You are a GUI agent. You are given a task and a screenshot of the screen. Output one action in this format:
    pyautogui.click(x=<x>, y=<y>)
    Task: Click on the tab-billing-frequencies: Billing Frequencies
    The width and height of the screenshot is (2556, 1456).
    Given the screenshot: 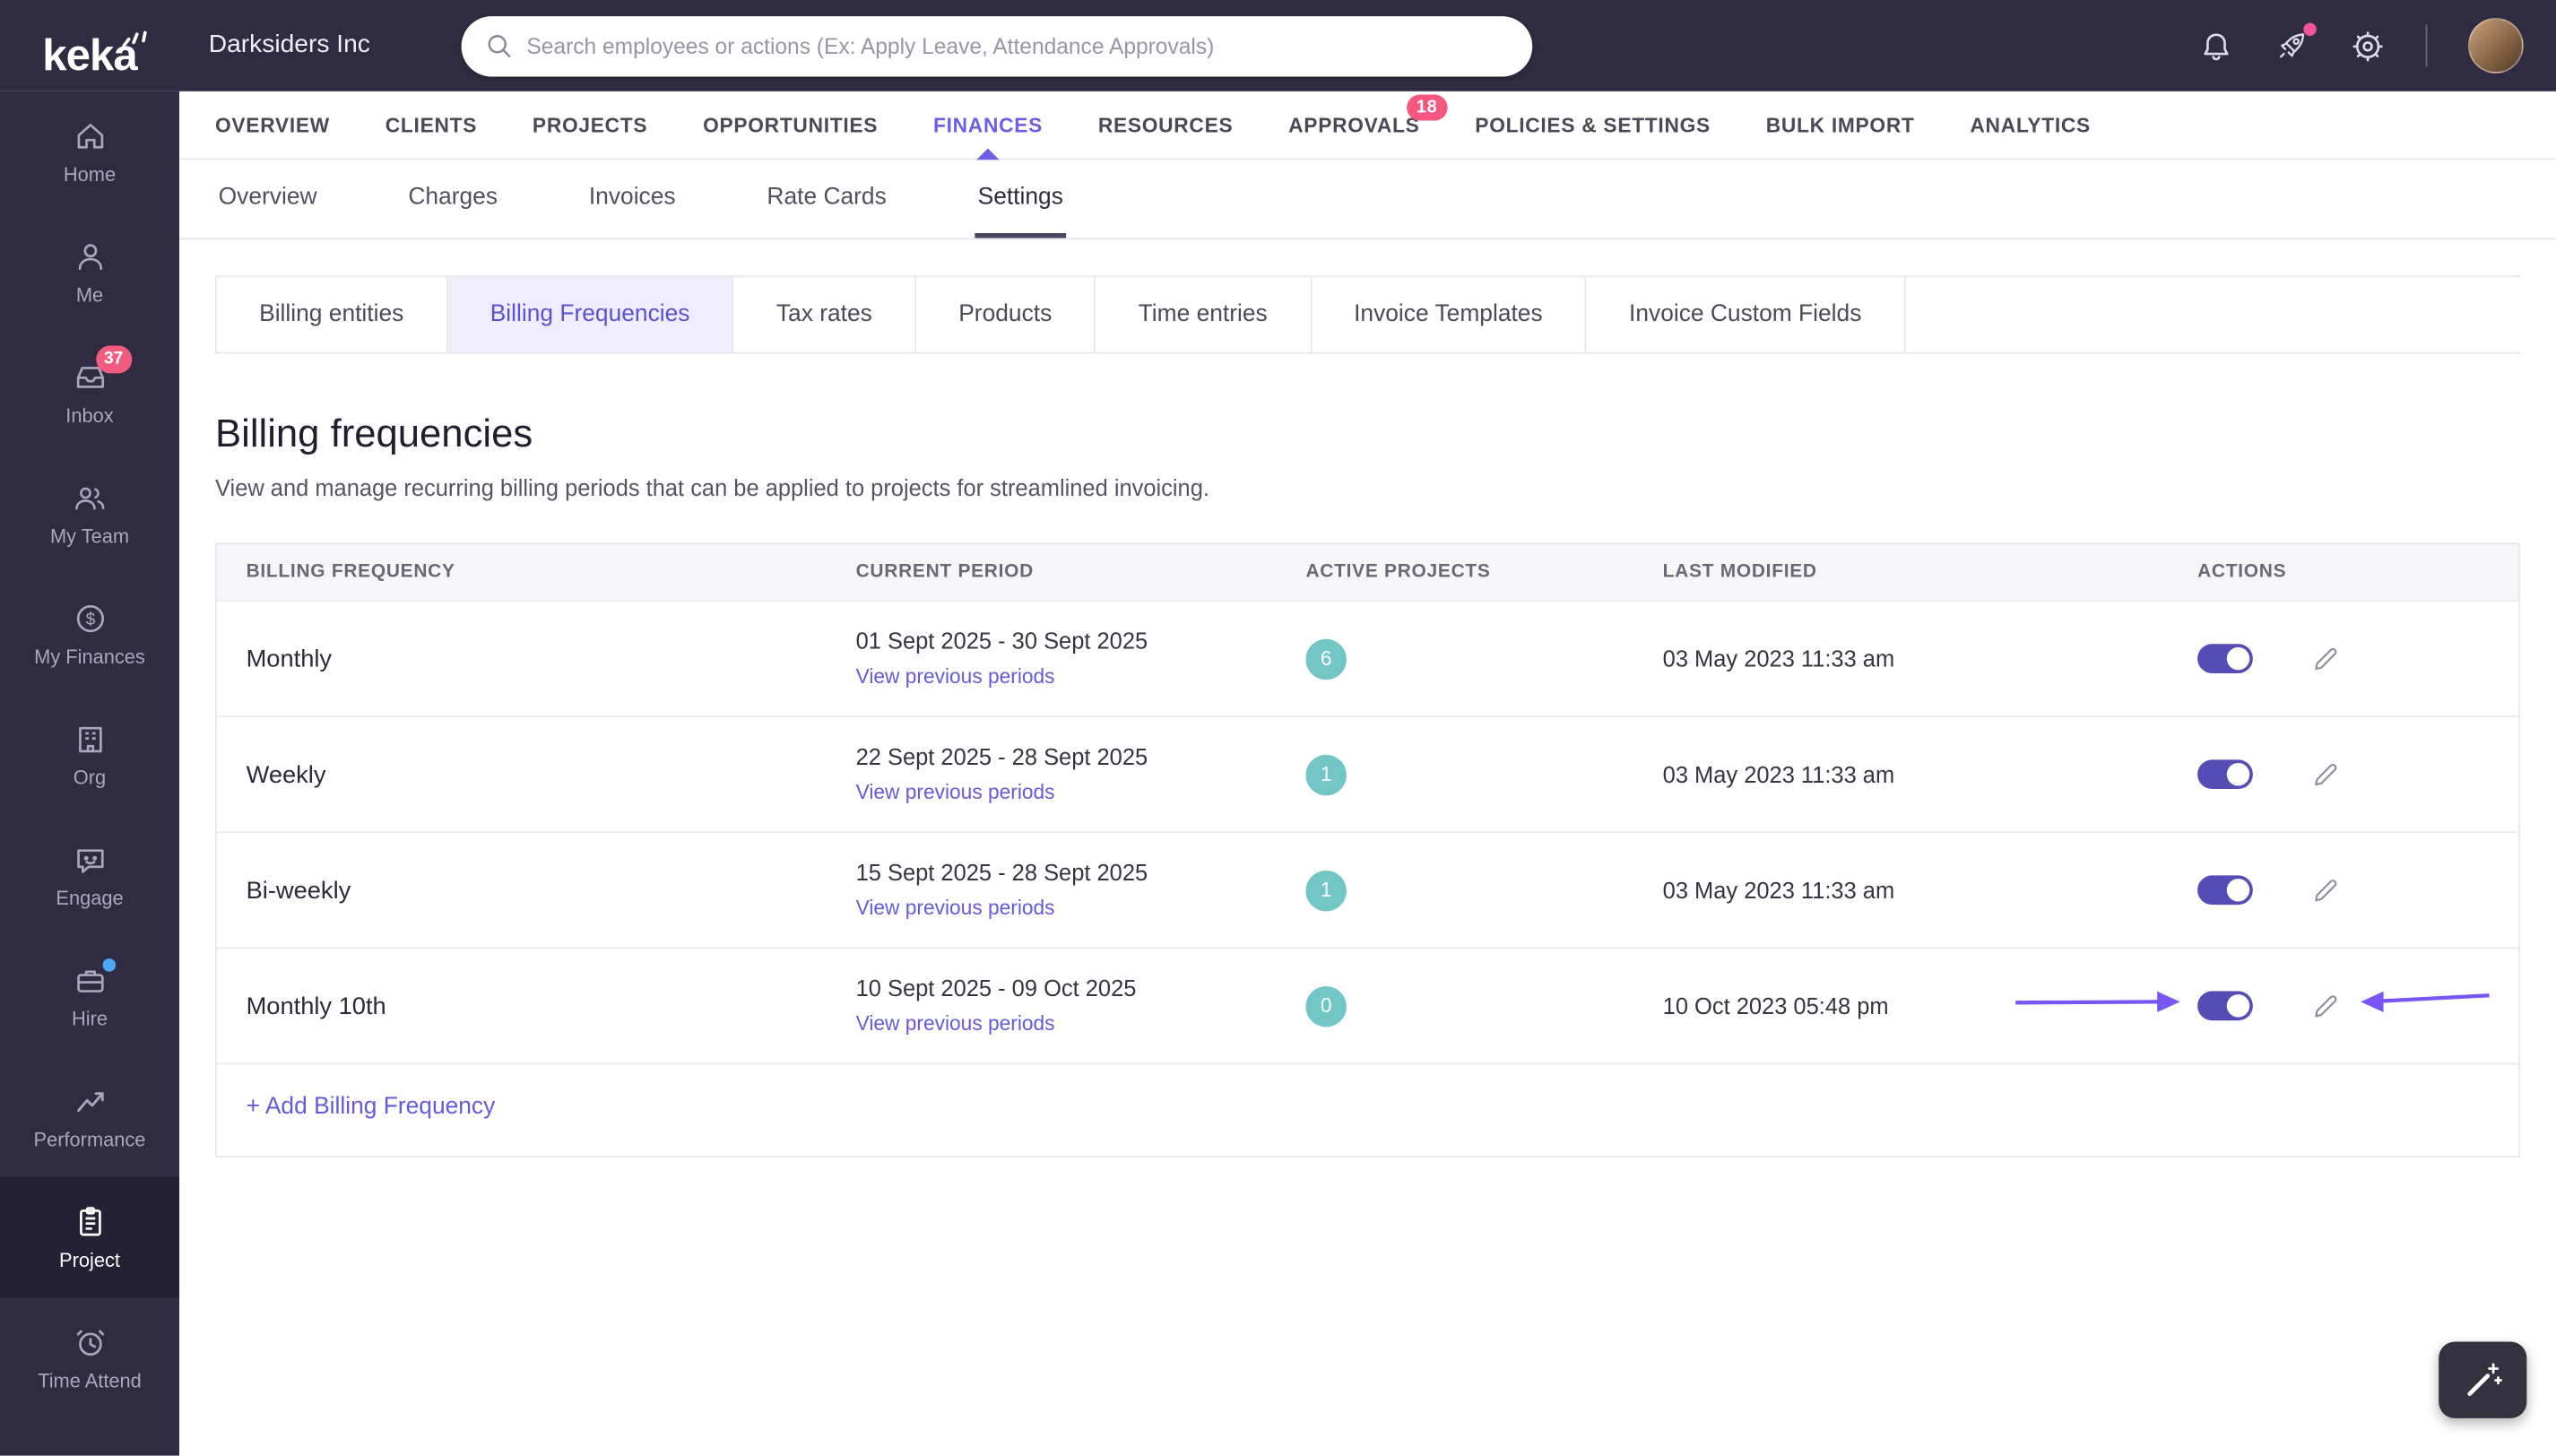 What is the action you would take?
    pyautogui.click(x=590, y=314)
    